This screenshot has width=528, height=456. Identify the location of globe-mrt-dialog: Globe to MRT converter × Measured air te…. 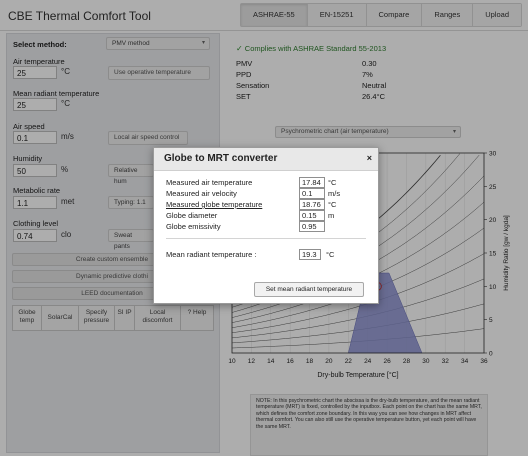
(266, 225).